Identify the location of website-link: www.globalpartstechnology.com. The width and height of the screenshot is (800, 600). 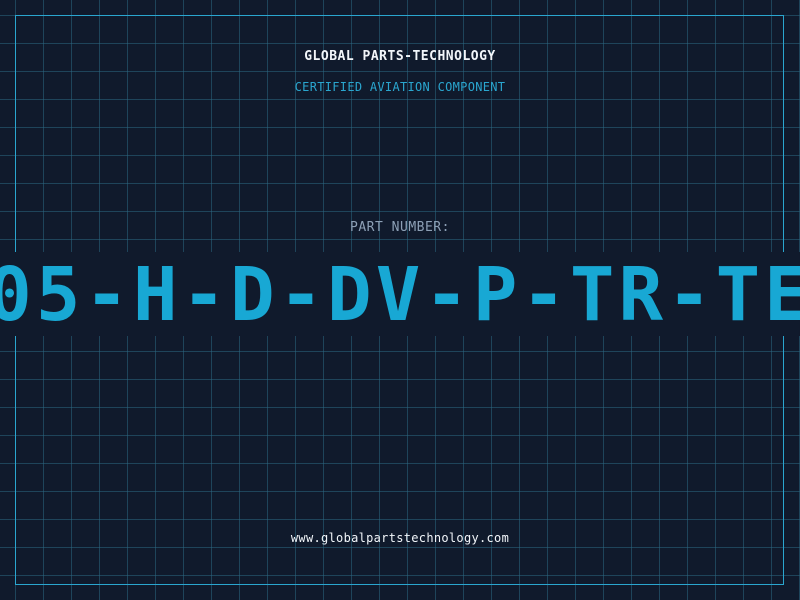
(400, 538).